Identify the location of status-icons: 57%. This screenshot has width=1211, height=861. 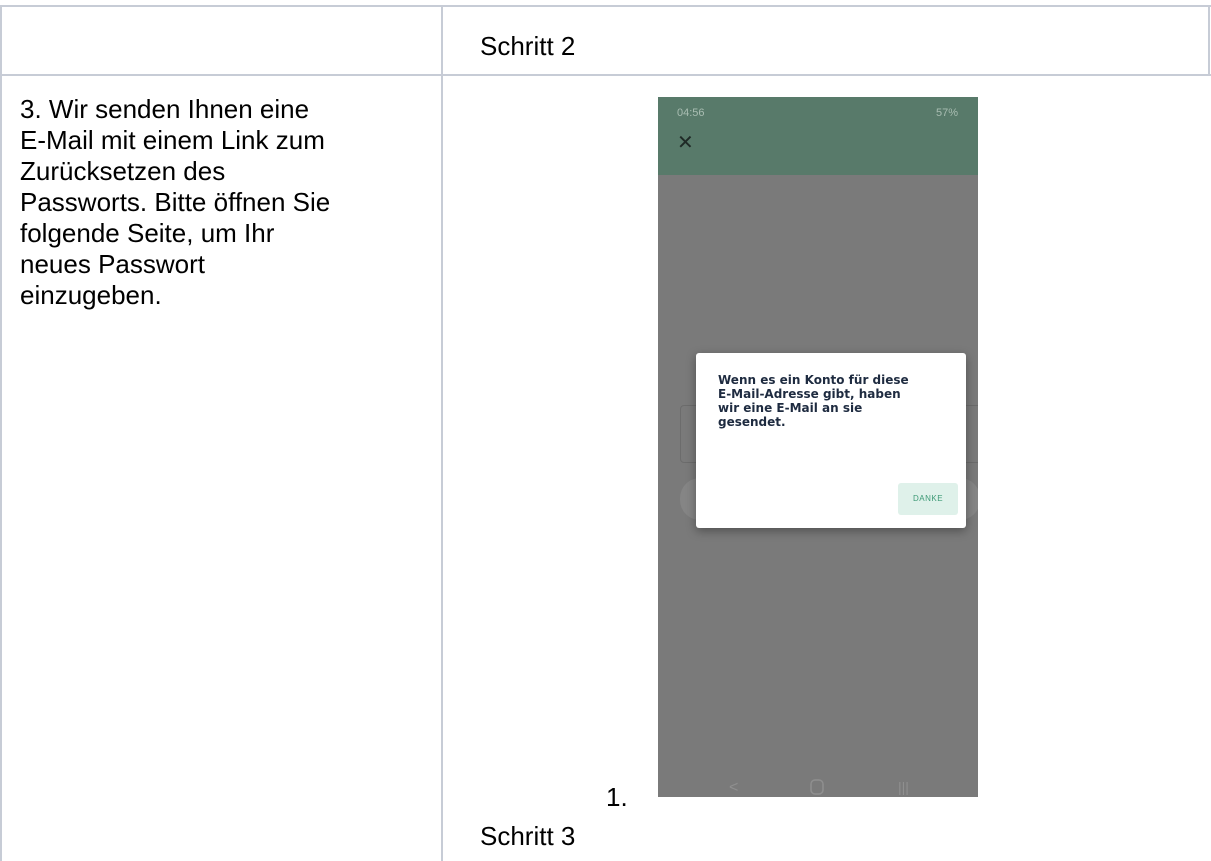
(946, 113).